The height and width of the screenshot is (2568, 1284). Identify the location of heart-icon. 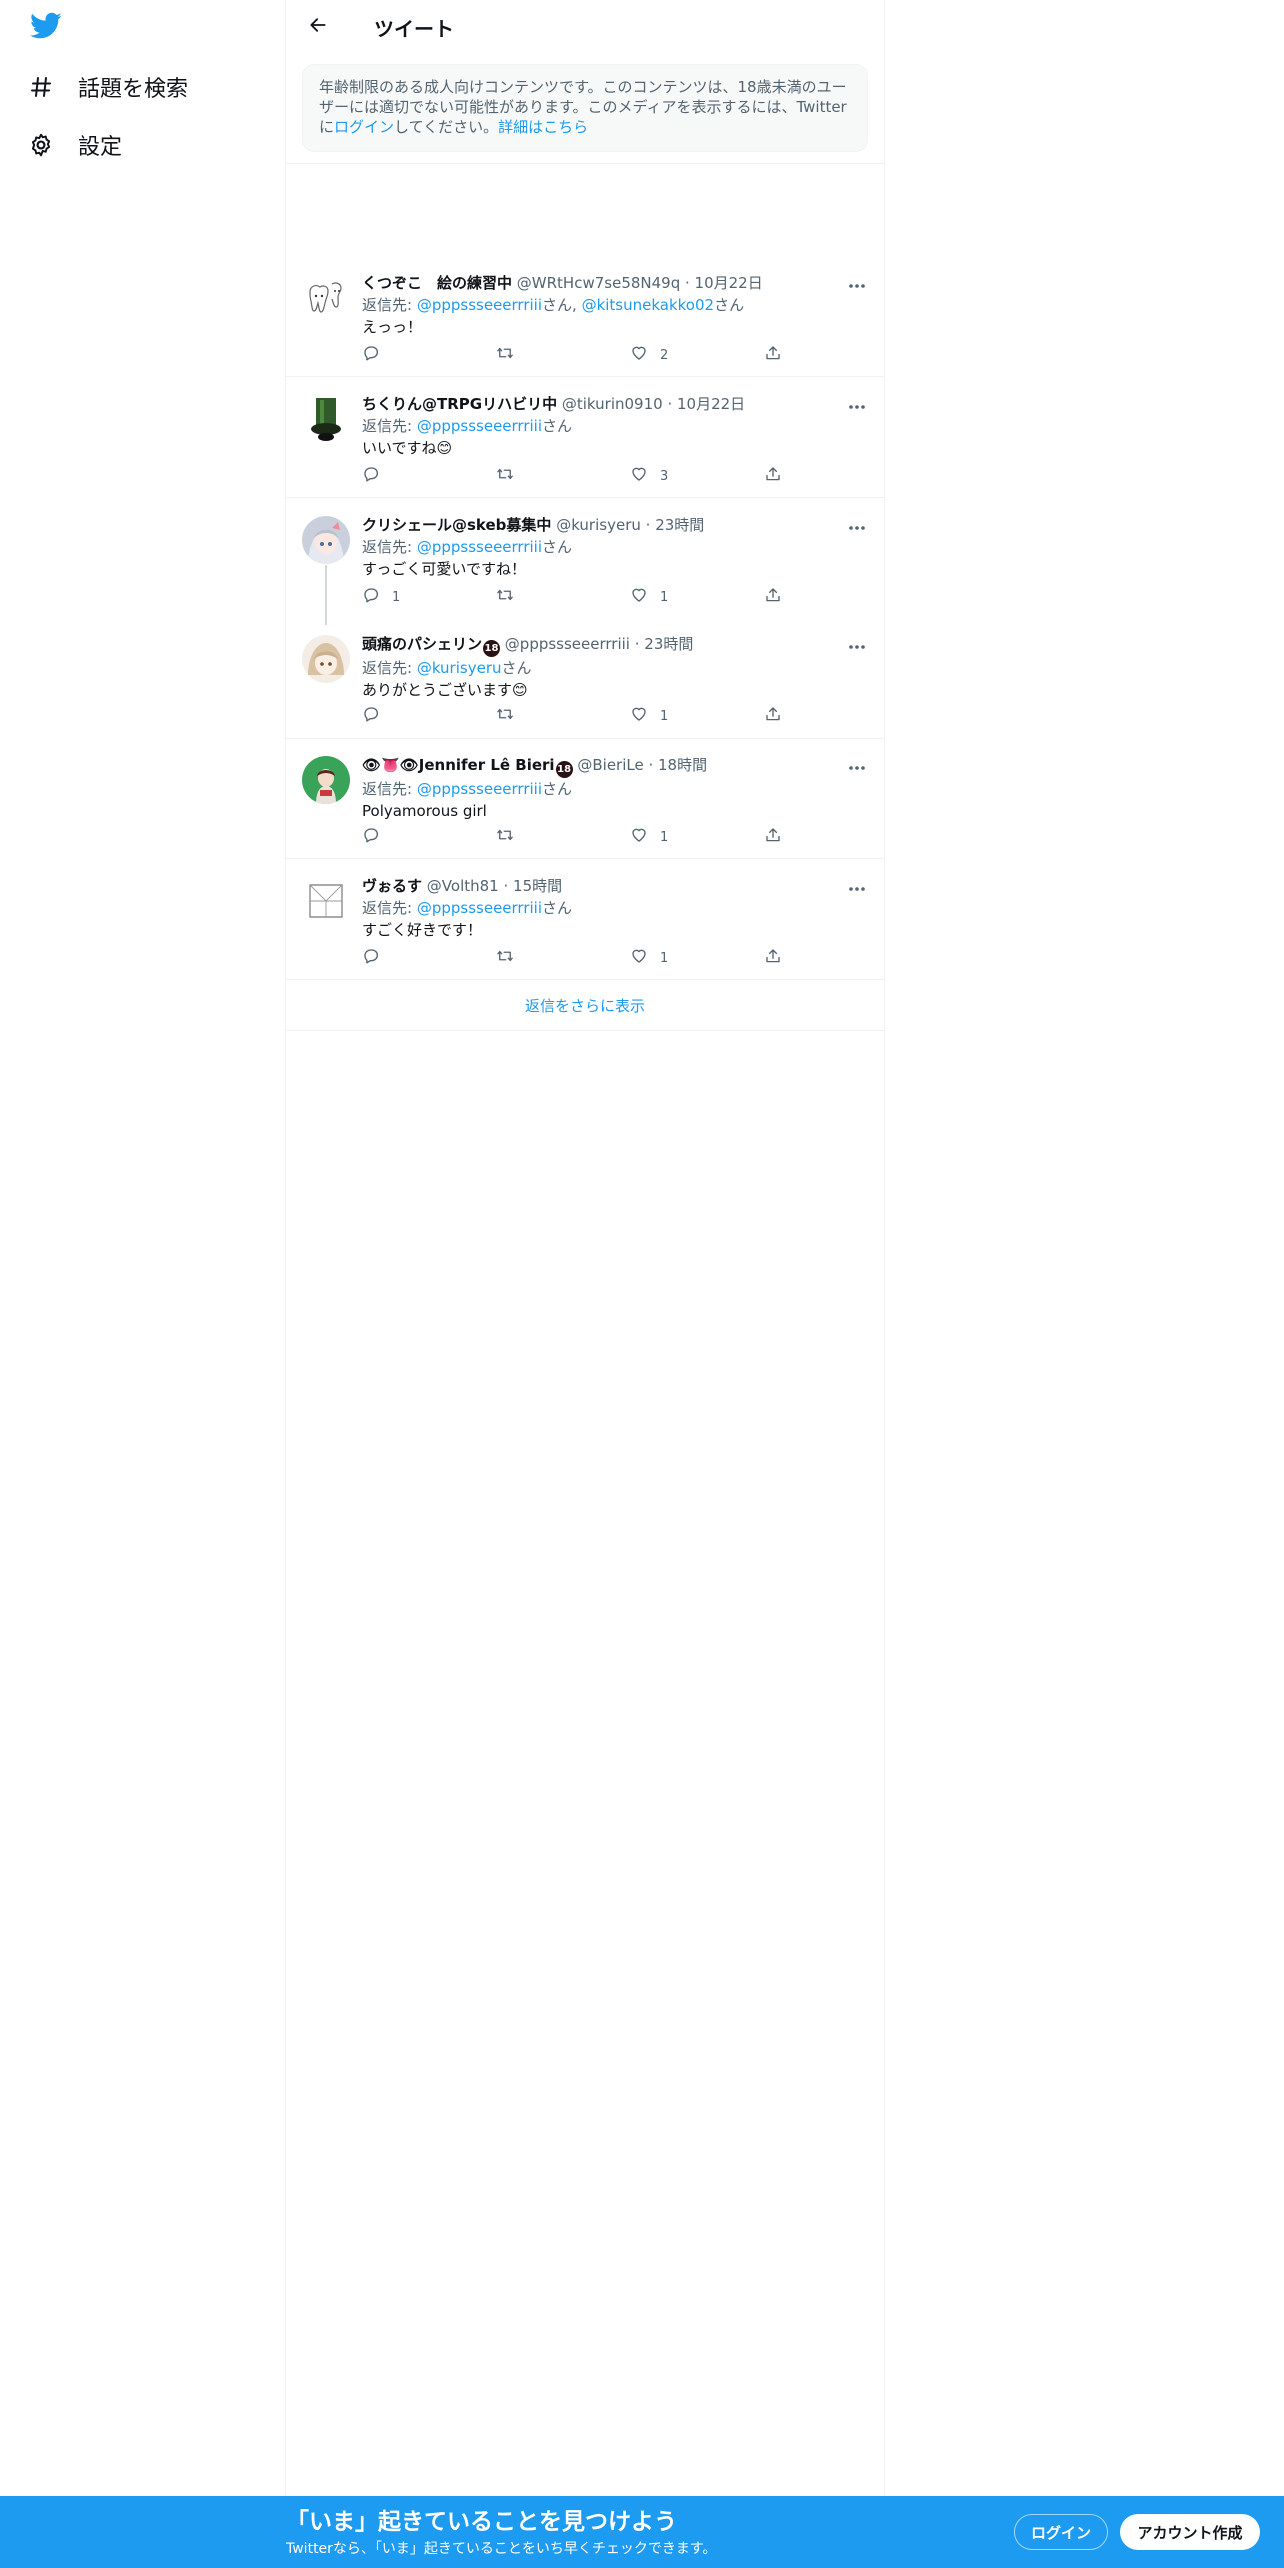
(639, 837).